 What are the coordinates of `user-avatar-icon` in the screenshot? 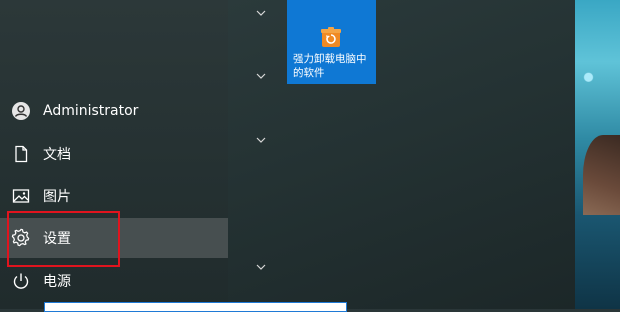 It's located at (21, 111).